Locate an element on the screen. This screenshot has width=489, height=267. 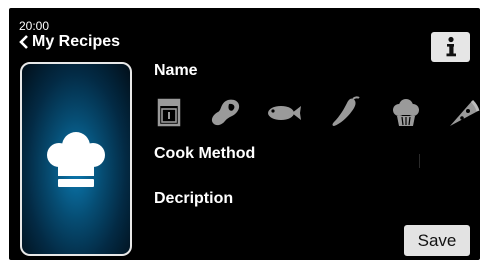
category-fish is located at coordinates (284, 113).